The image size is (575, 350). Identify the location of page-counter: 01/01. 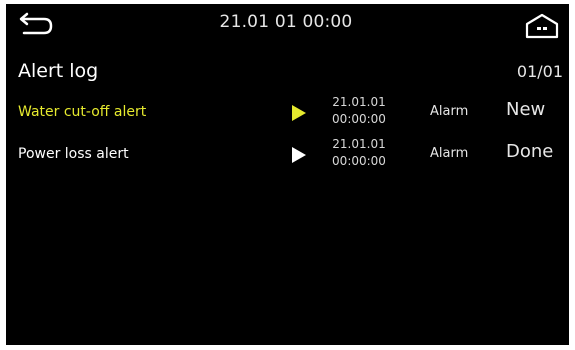
(539, 71).